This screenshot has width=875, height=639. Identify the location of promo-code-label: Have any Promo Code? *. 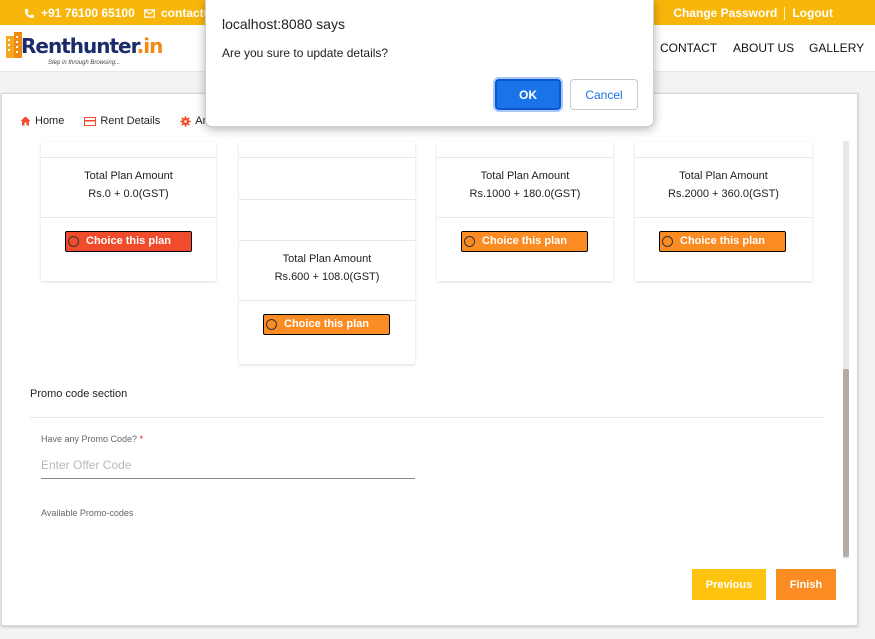
(92, 439).